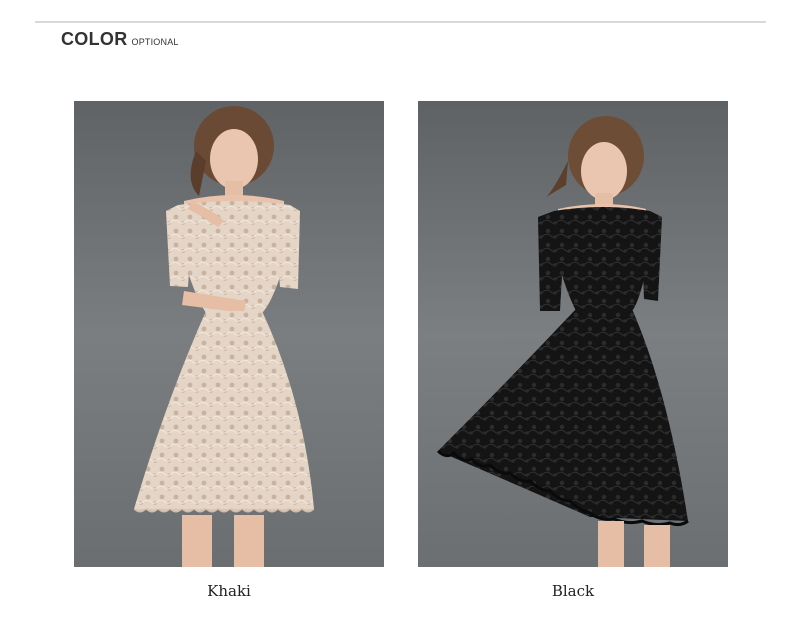  What do you see at coordinates (400, 22) in the screenshot?
I see `top-divider` at bounding box center [400, 22].